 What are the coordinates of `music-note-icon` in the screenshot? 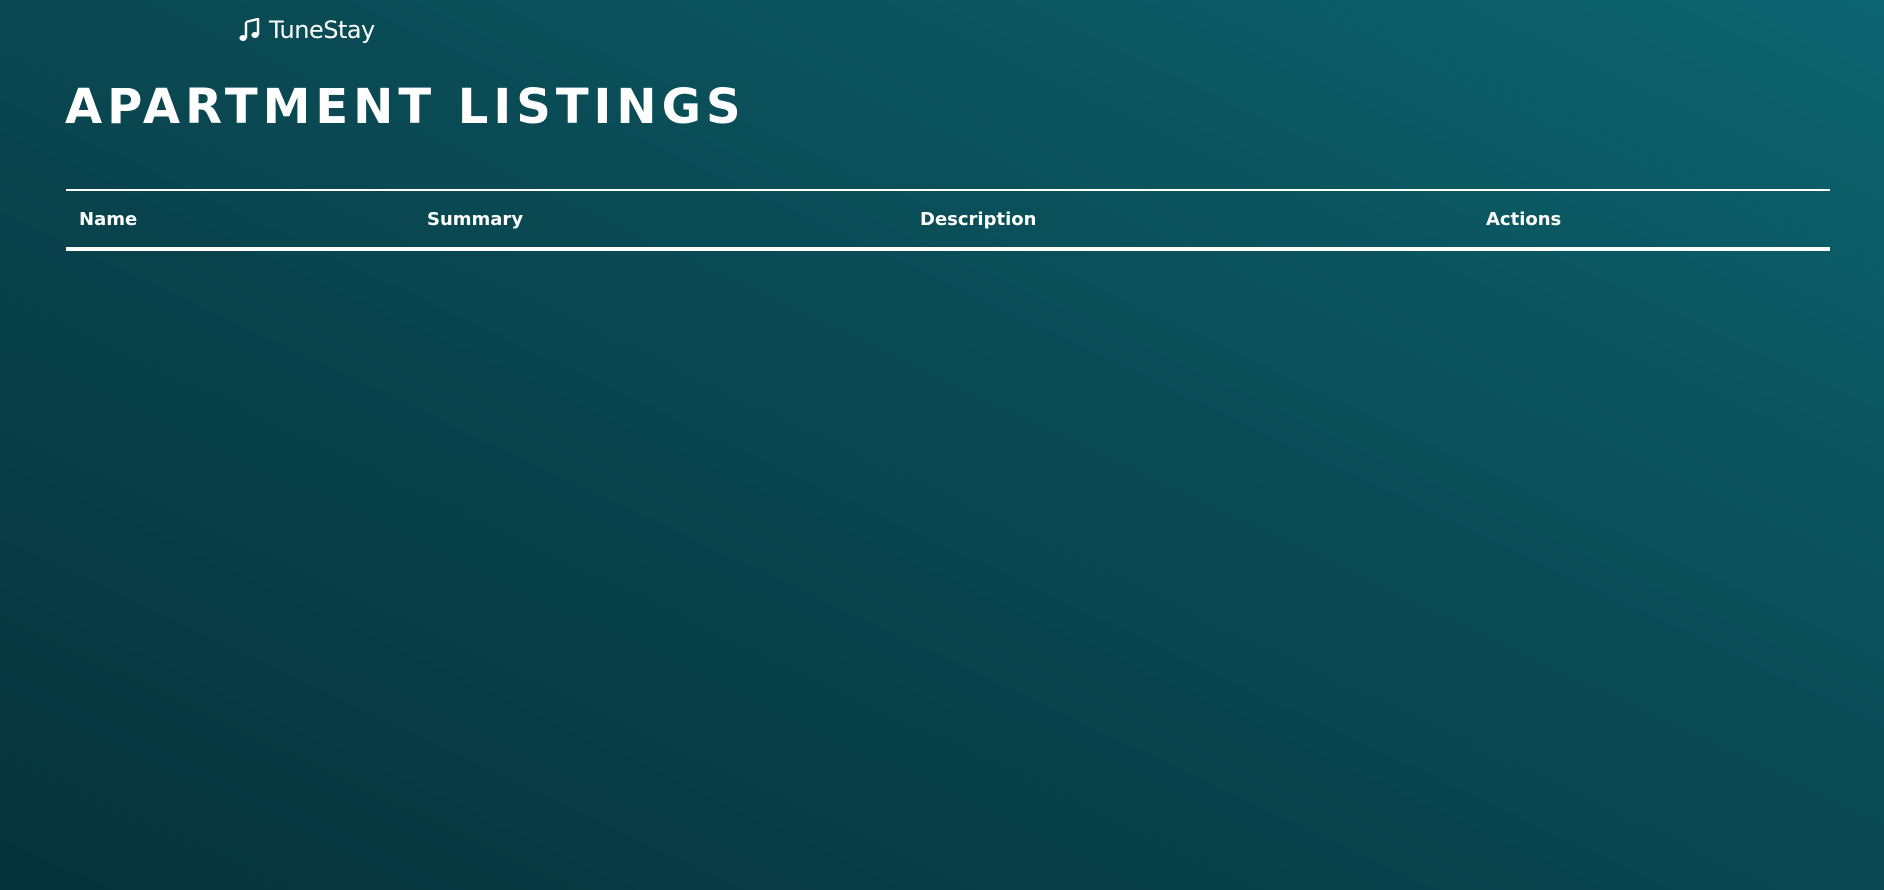 It's located at (249, 29).